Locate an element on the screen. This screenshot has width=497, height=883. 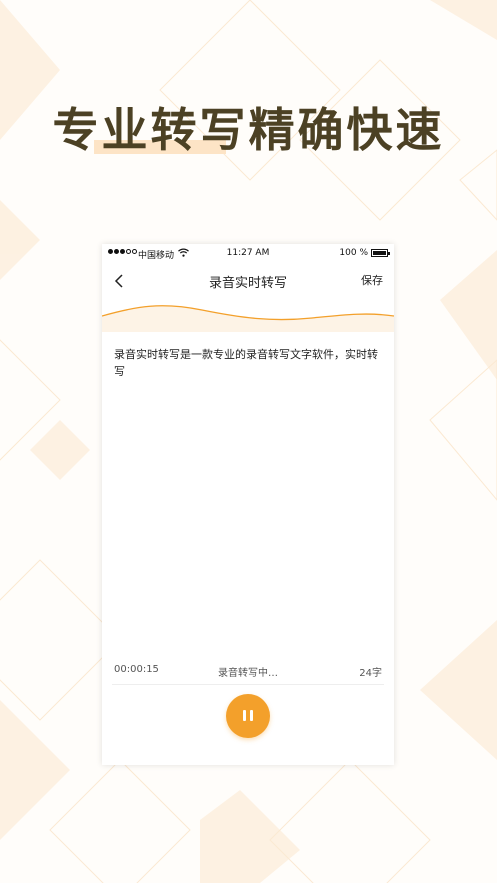
status-bar: 中国移动 11:27 AM 100 % is located at coordinates (248, 254).